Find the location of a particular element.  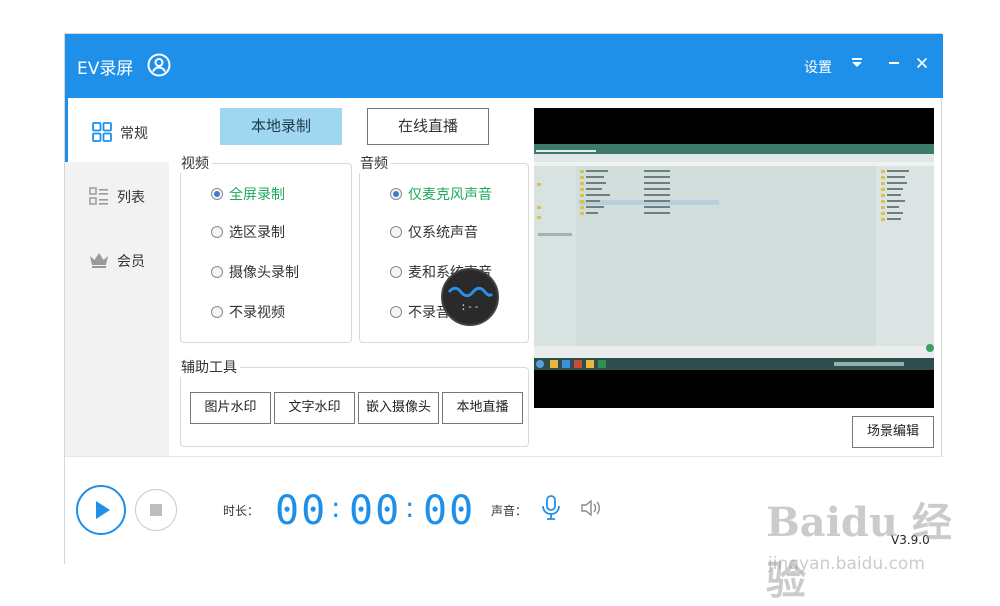

minimize-icon is located at coordinates (894, 65).